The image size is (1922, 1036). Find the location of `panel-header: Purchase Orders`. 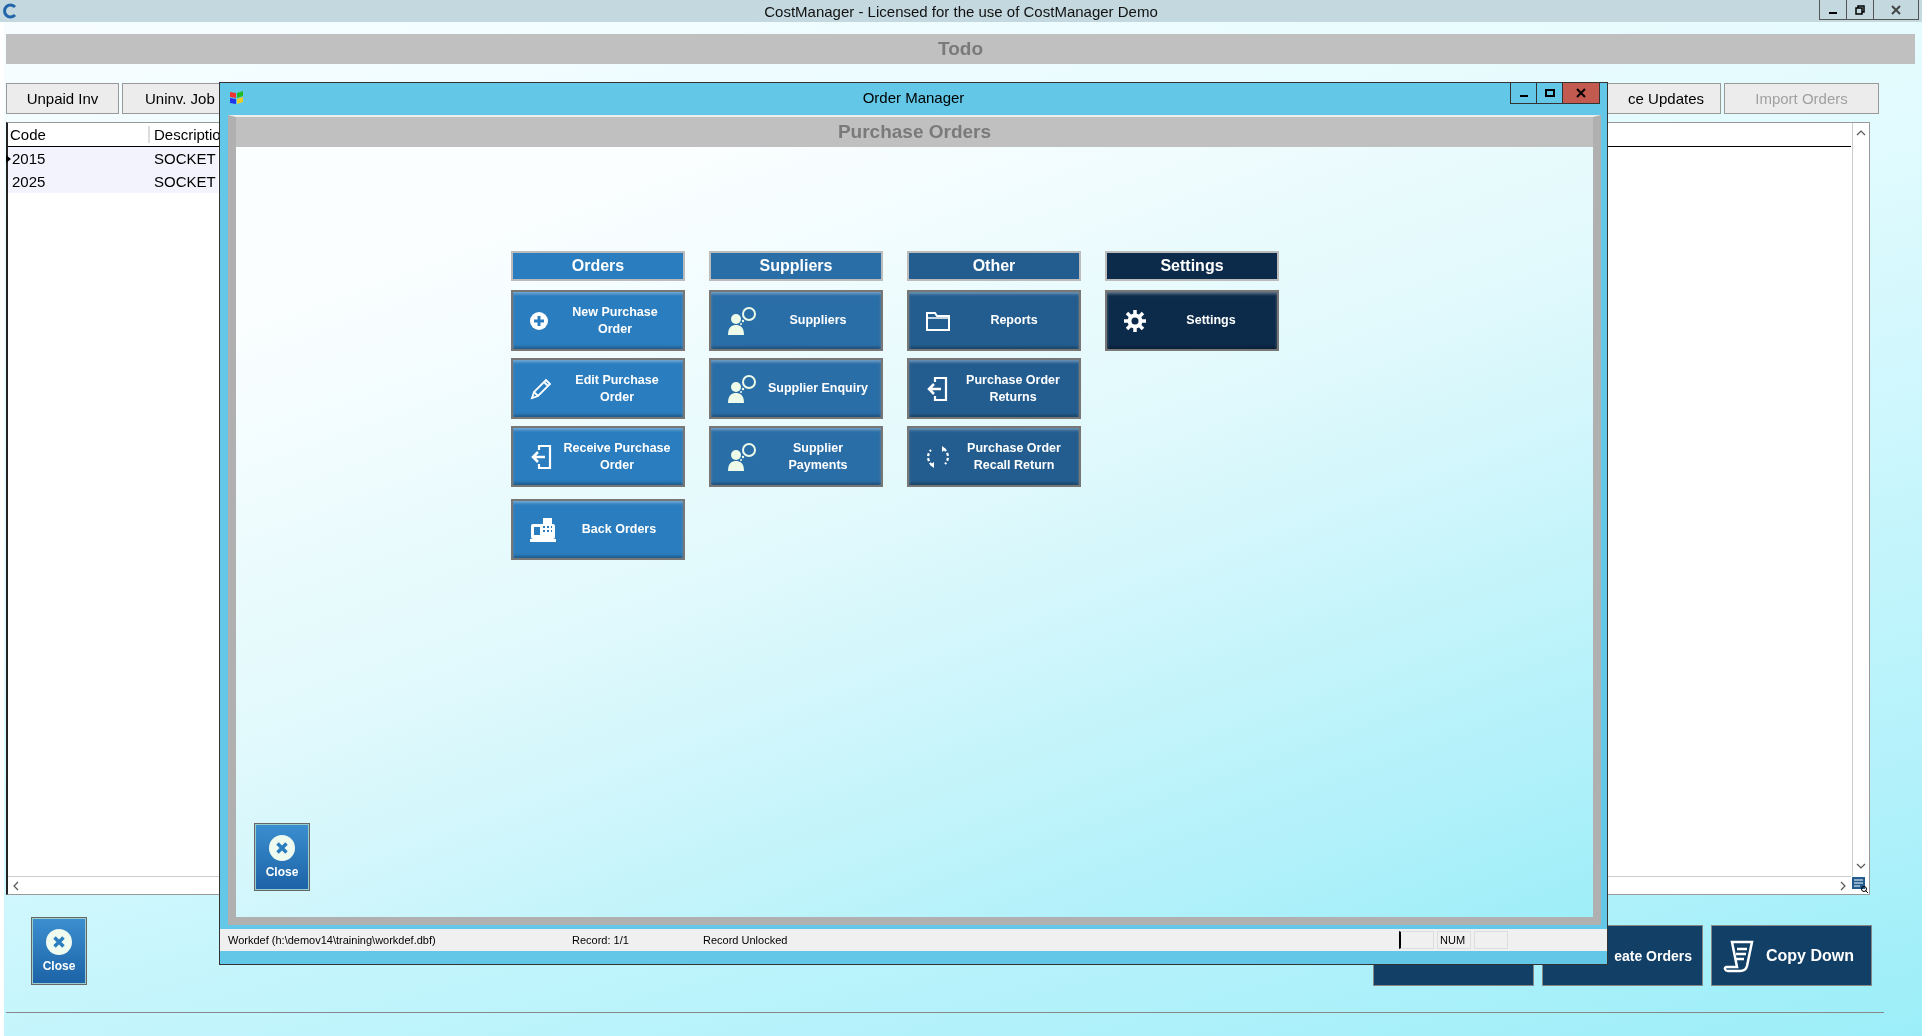

panel-header: Purchase Orders is located at coordinates (914, 132).